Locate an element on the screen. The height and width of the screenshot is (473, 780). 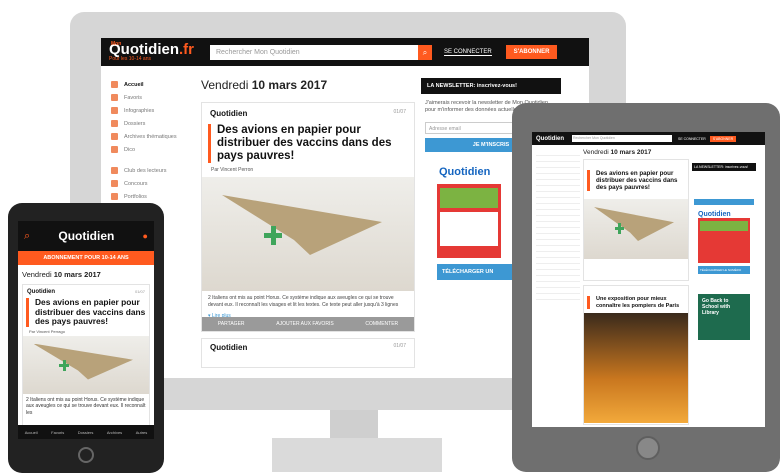
phone-subscribe-banner: ABONNEMENT POUR 10-14 ANS is located at coordinates (86, 258).